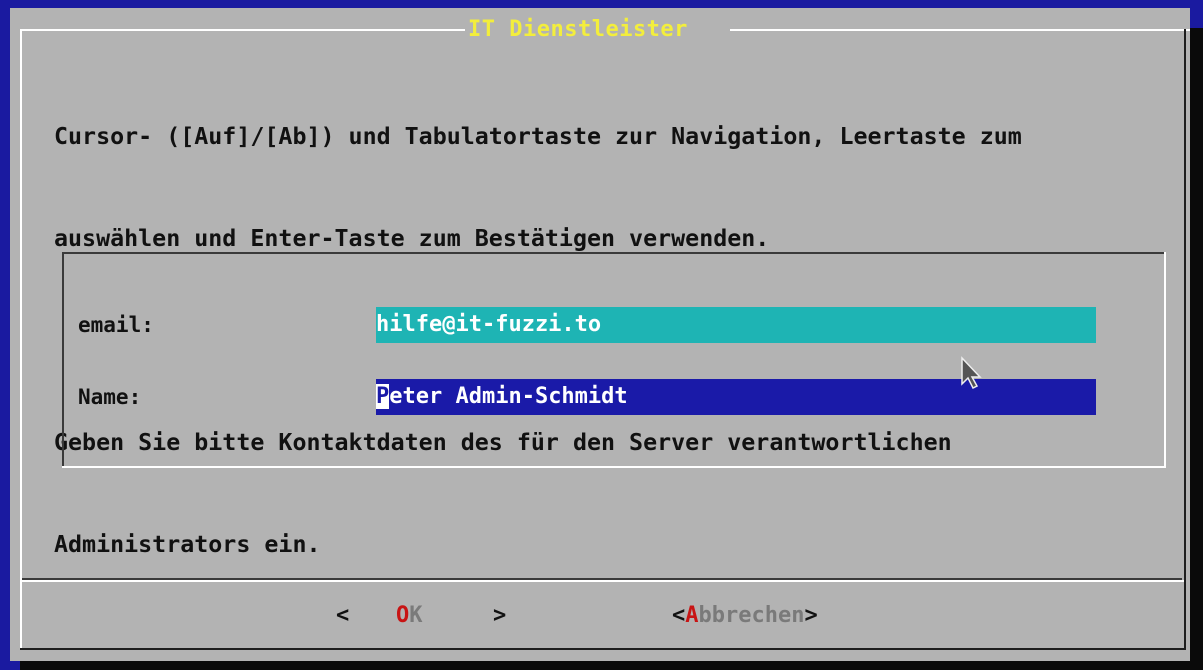 The height and width of the screenshot is (670, 1203). I want to click on mouse-pointer-icon, so click(971, 373).